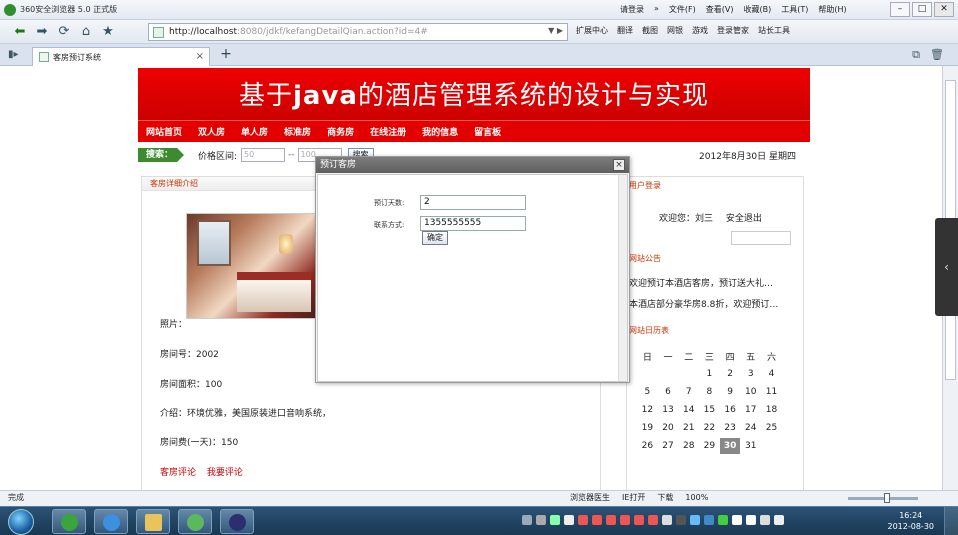 The width and height of the screenshot is (958, 535). Describe the element at coordinates (916, 55) in the screenshot. I see `restore-tab-icon: ⧉` at that location.